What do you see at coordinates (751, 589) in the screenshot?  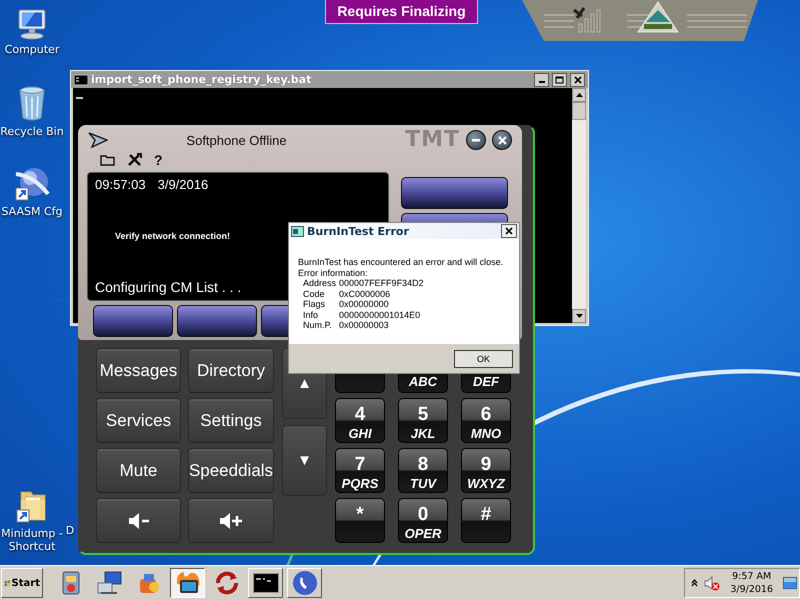 I see `clock-date: 3/9/2016` at bounding box center [751, 589].